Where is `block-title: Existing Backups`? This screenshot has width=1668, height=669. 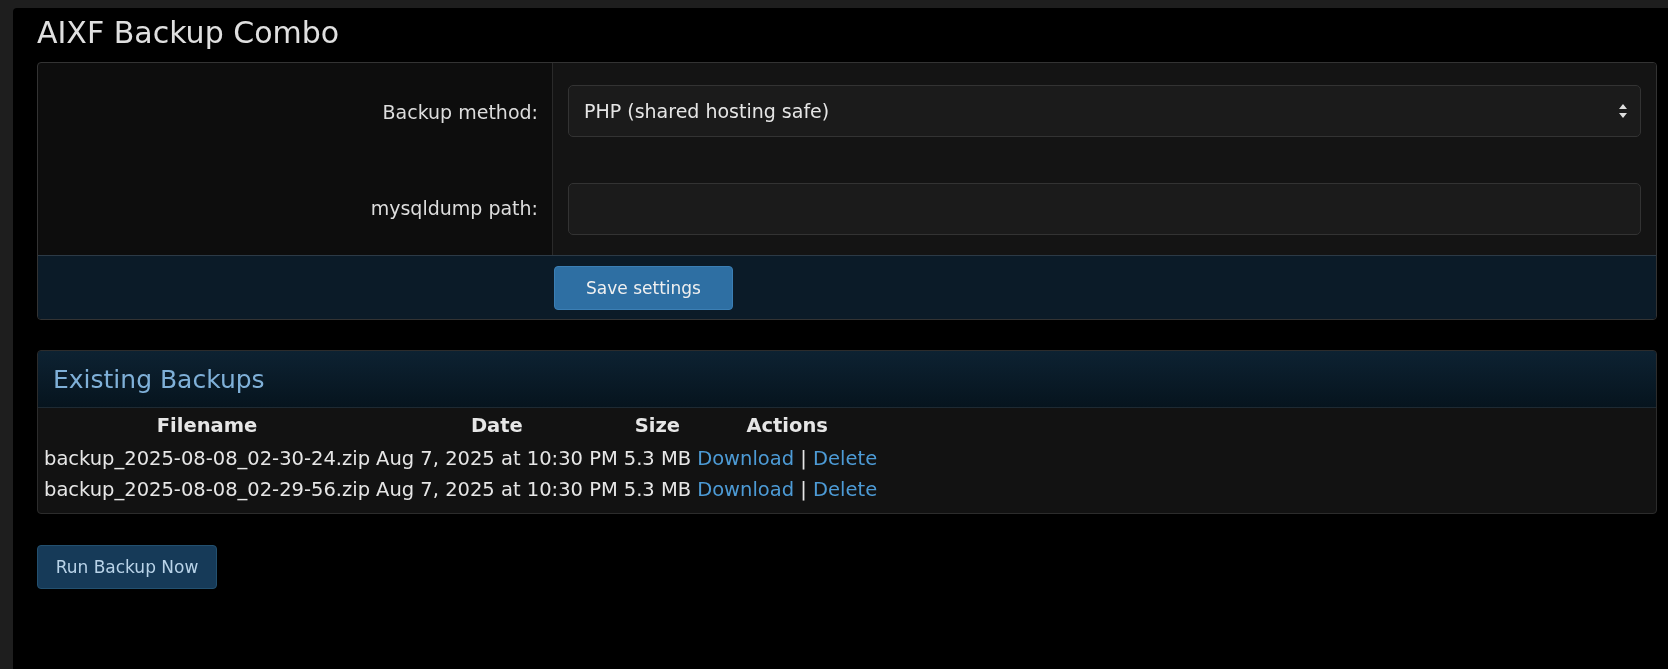 block-title: Existing Backups is located at coordinates (159, 379).